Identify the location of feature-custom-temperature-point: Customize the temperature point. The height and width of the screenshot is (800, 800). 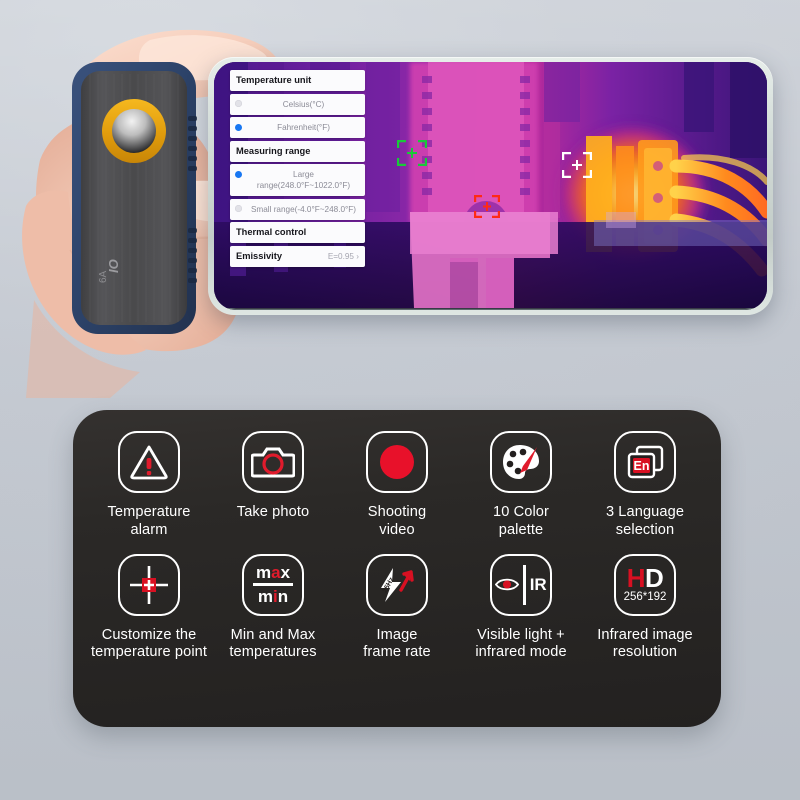
(149, 608).